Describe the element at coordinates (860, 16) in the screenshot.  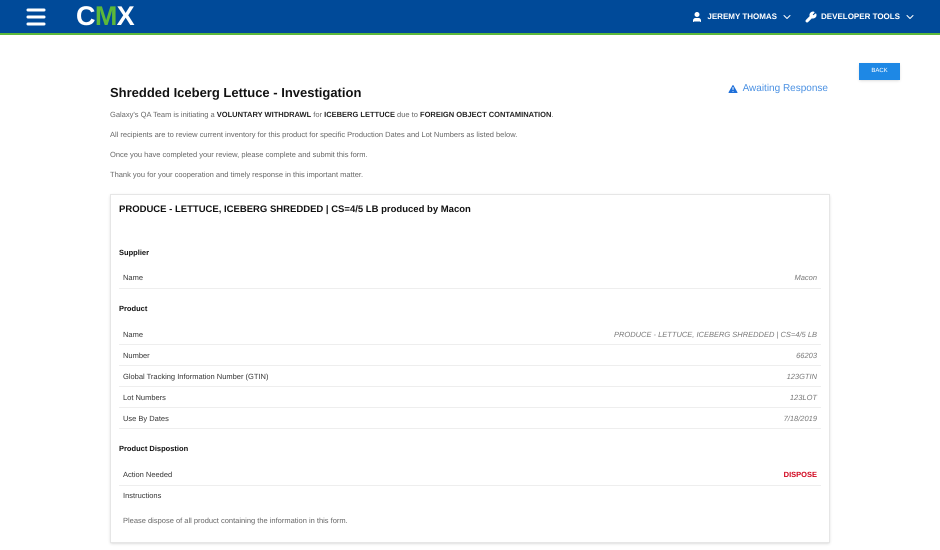
I see `developer-tools-menu: DEVELOPER TOOLS` at that location.